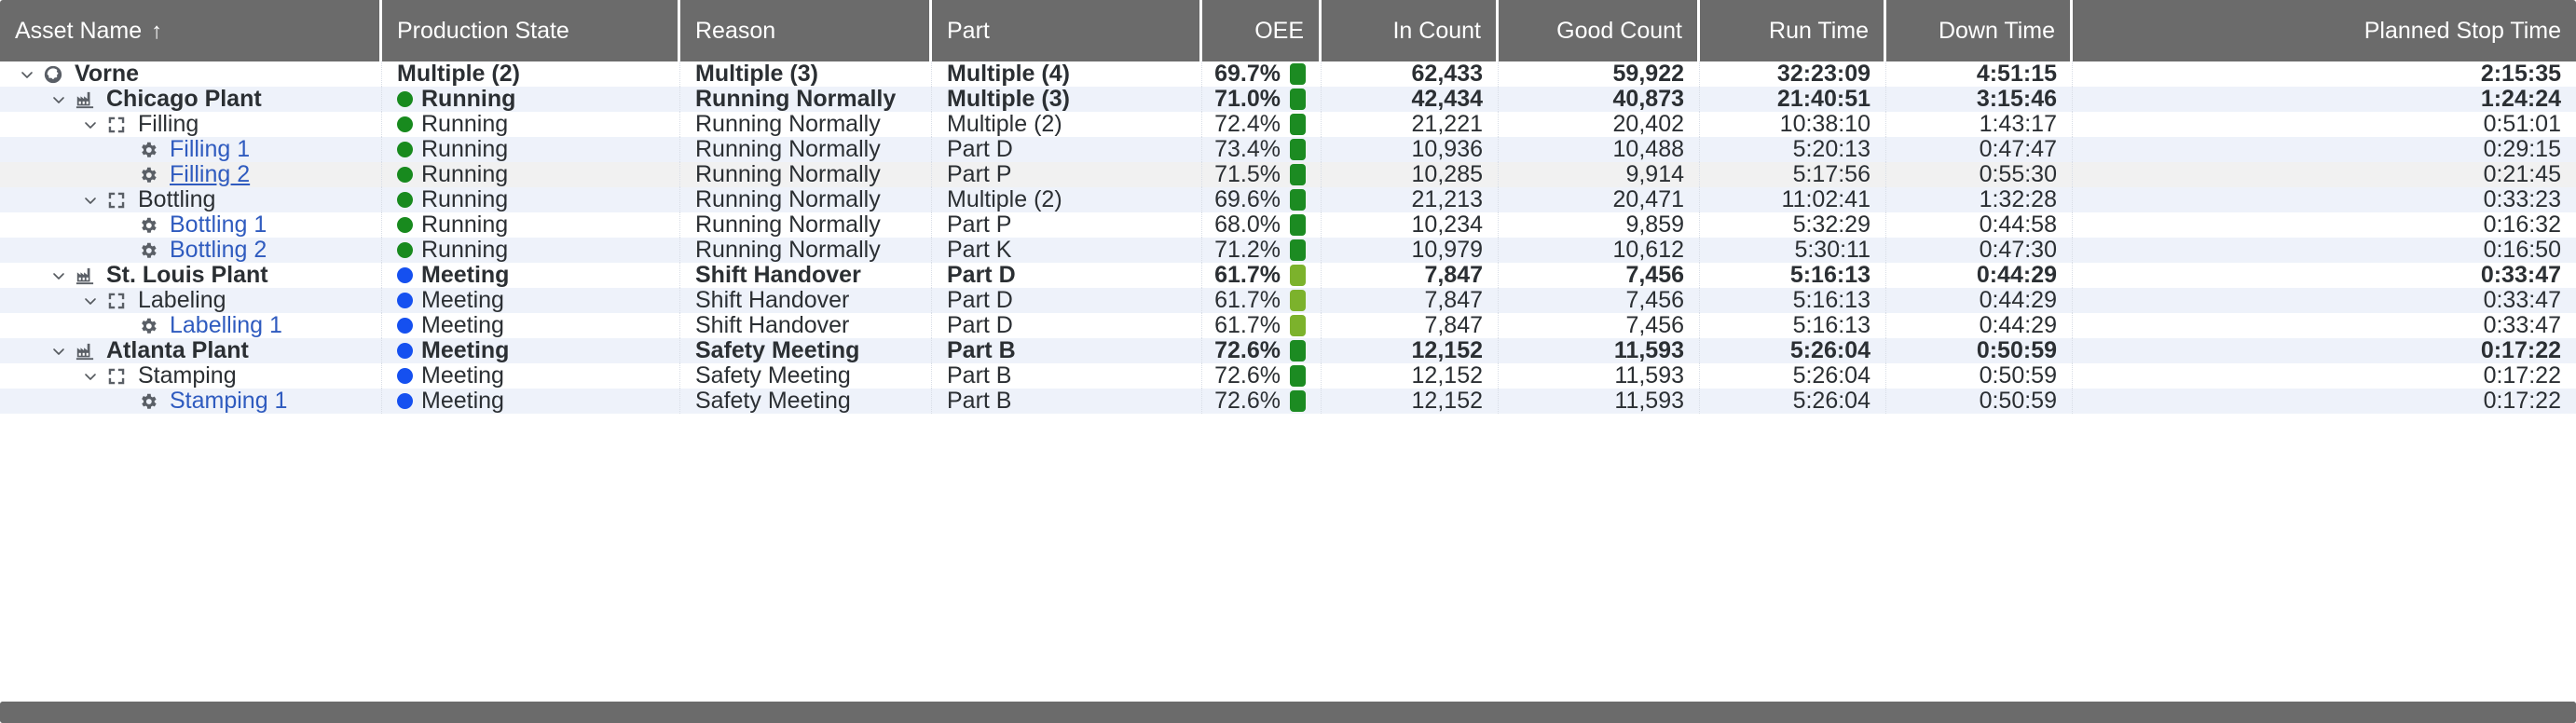 This screenshot has height=723, width=2576. I want to click on column-header-oee: OEE, so click(1262, 30).